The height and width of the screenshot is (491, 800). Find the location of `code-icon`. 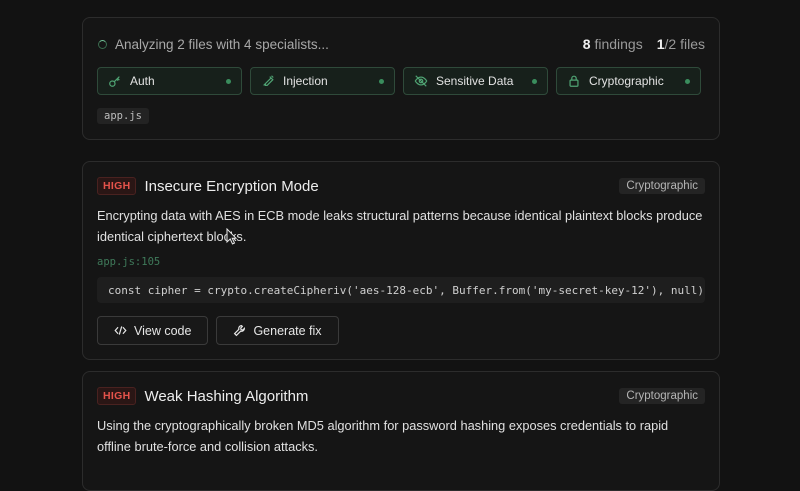

code-icon is located at coordinates (120, 330).